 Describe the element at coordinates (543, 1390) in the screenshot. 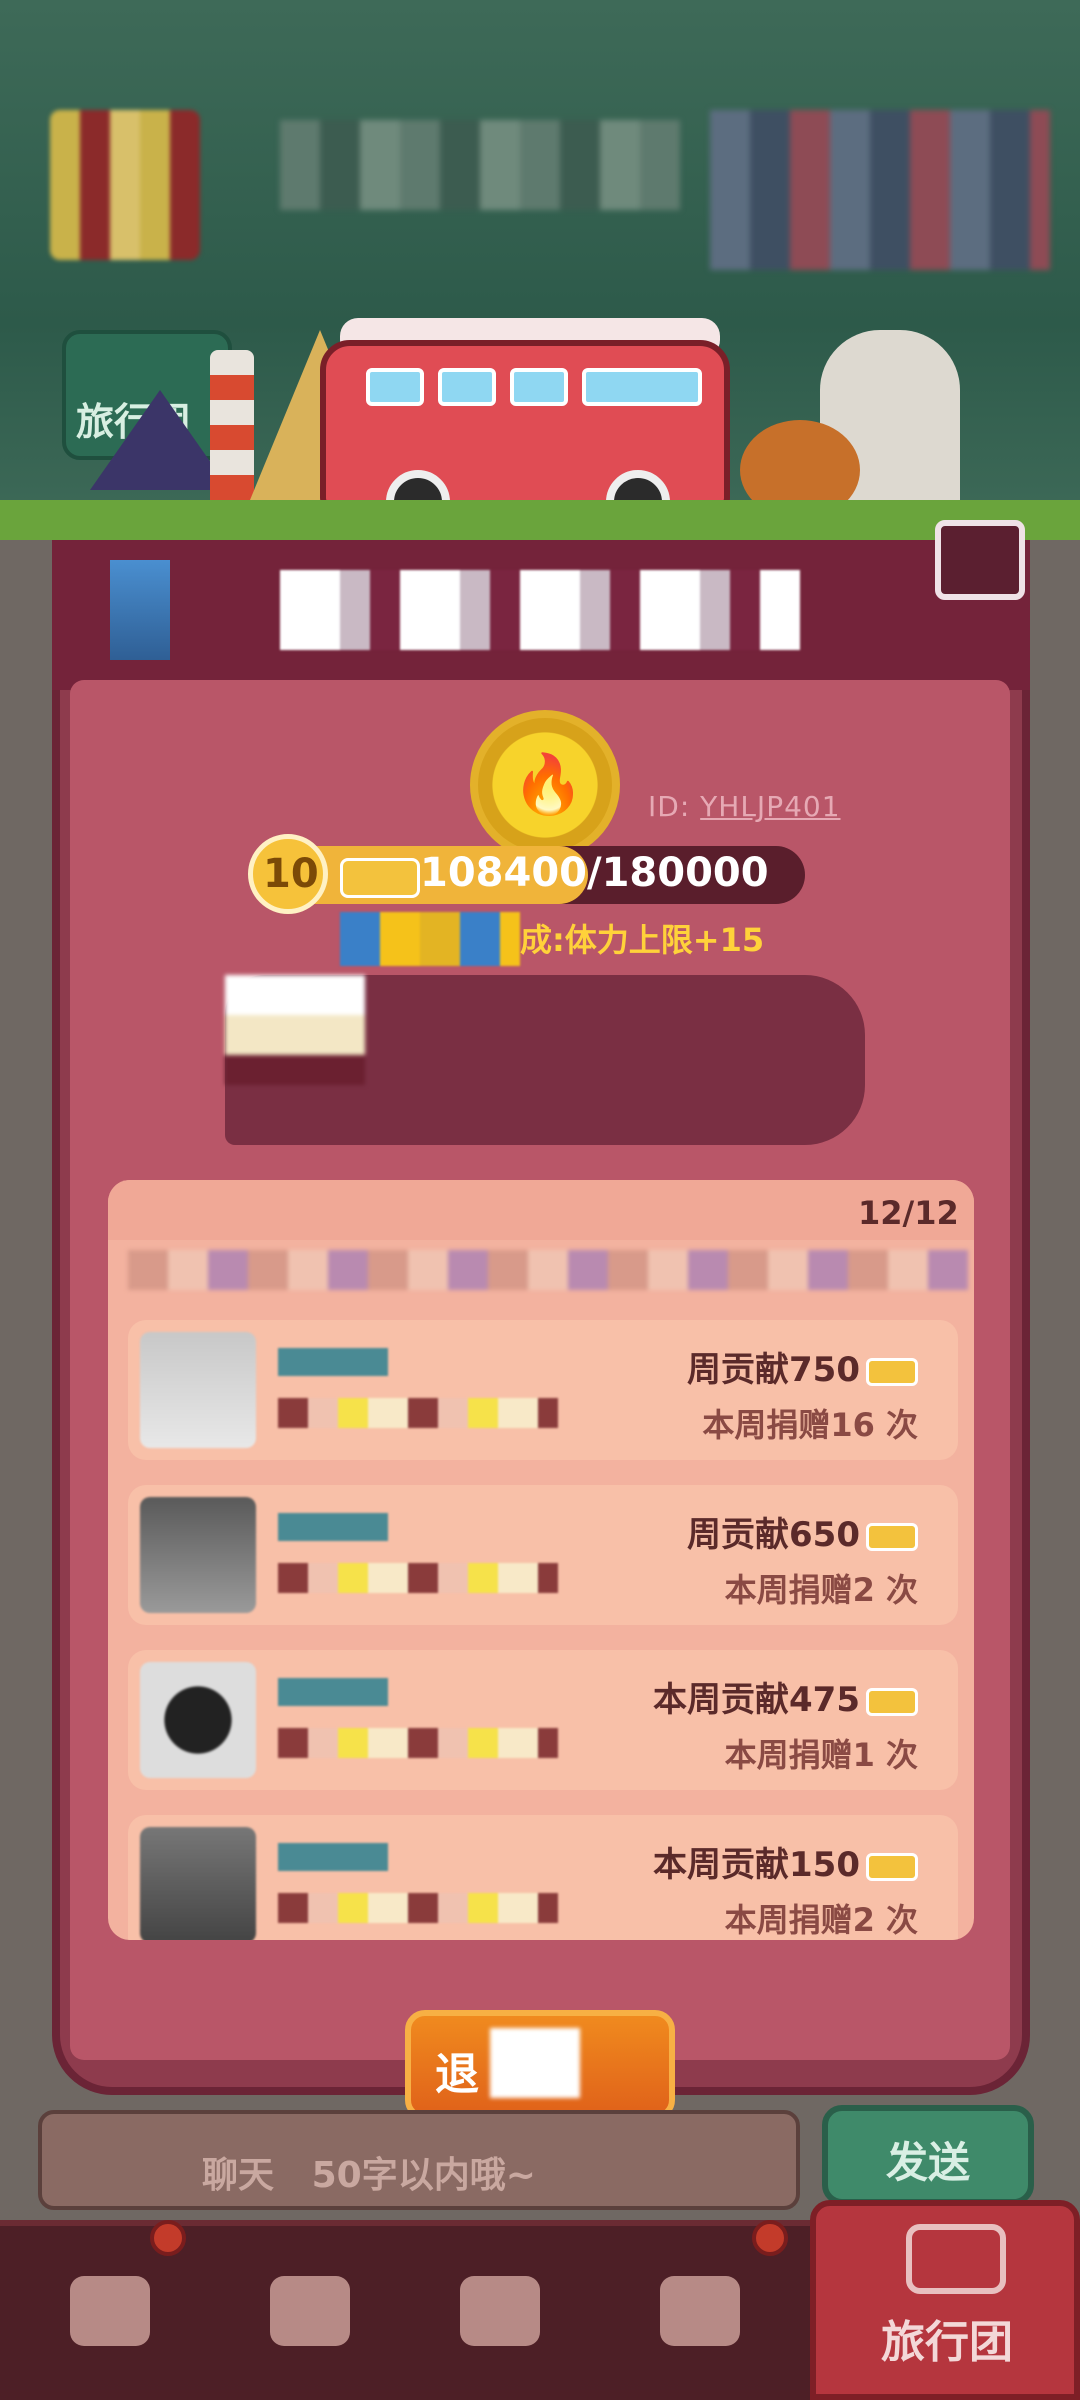

I see `member-row: 周贡献750 本周捐赠16 次` at that location.